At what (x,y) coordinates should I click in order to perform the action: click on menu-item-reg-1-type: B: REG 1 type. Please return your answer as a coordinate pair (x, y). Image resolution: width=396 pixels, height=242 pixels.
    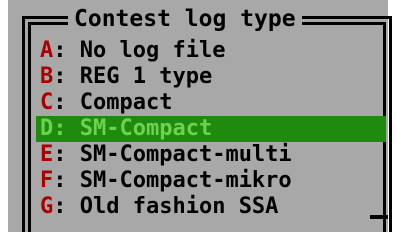
    Looking at the image, I should click on (211, 77).